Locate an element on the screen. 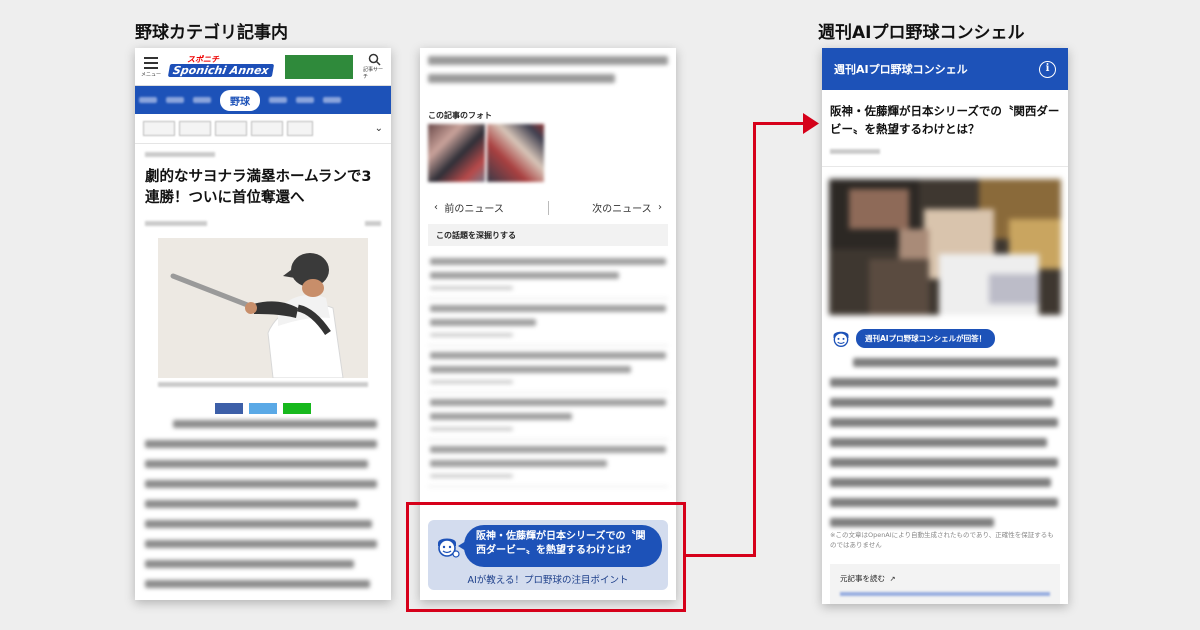 The image size is (1200, 630). info-icon: i is located at coordinates (1047, 69).